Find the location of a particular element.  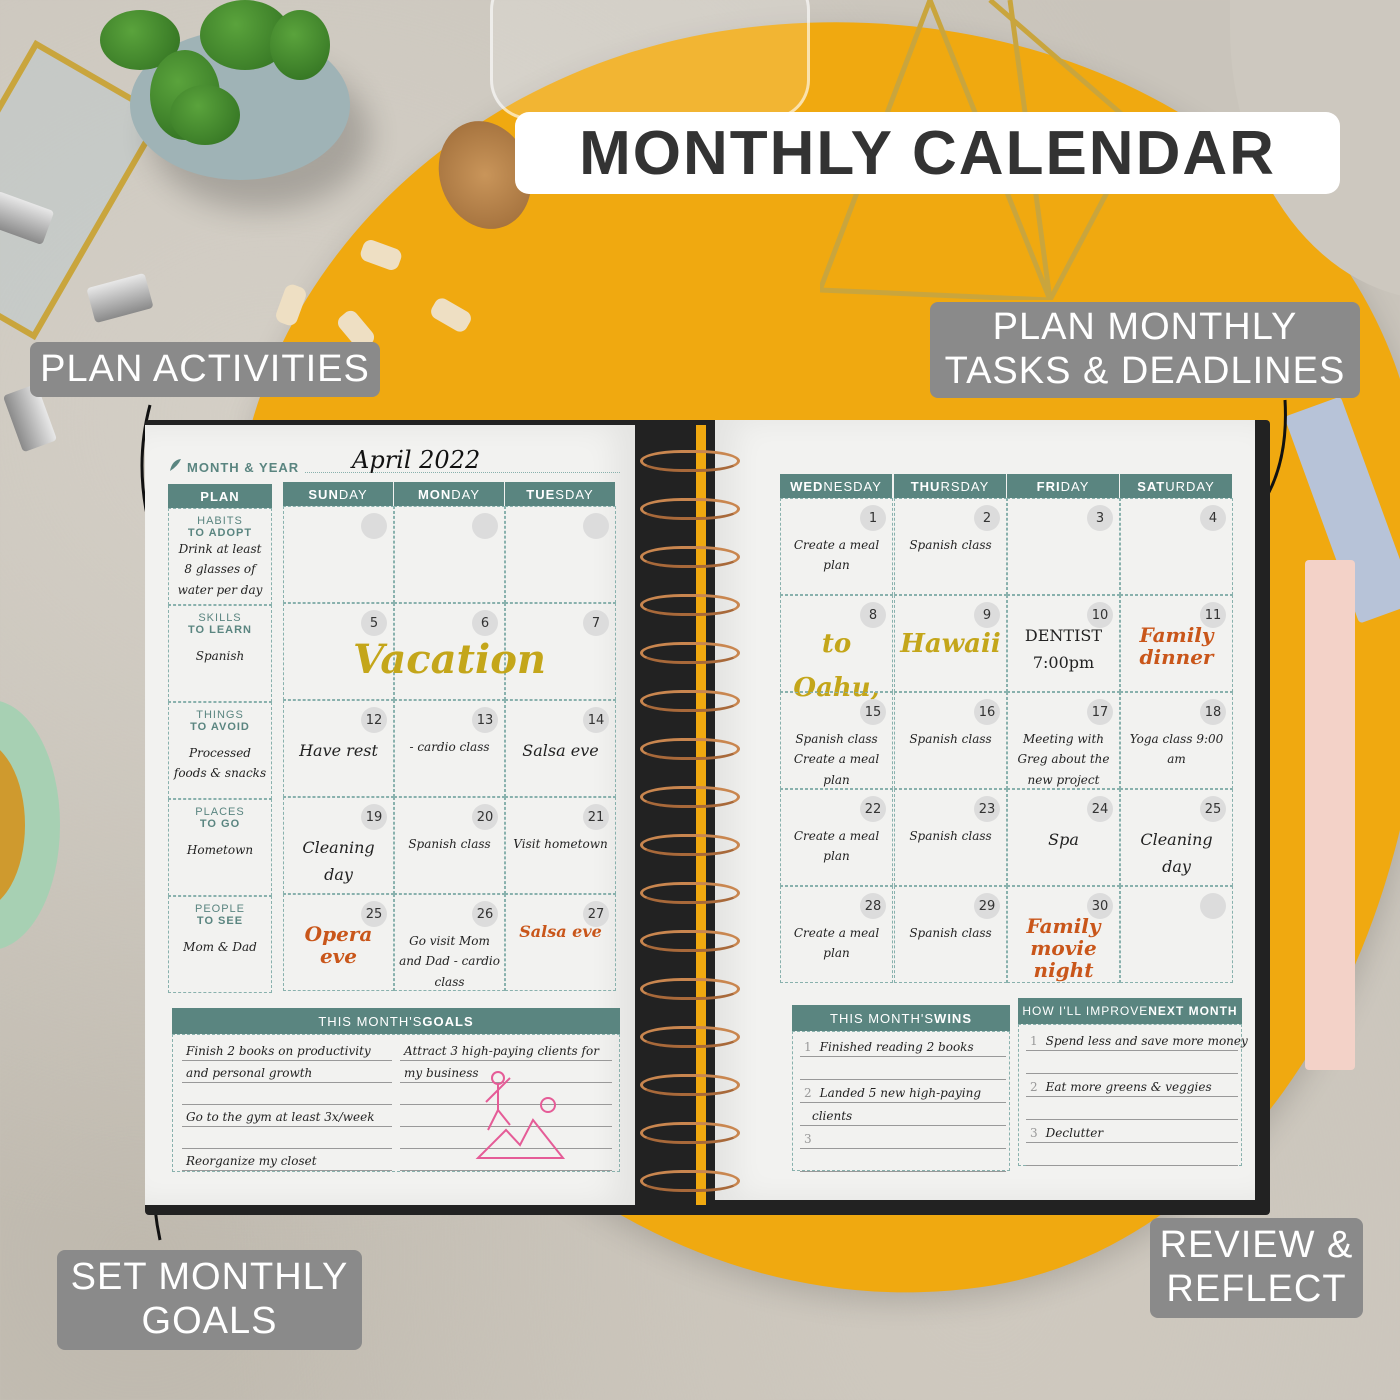

calendar-day-cell: 2 Spanish class is located at coordinates (950, 546).